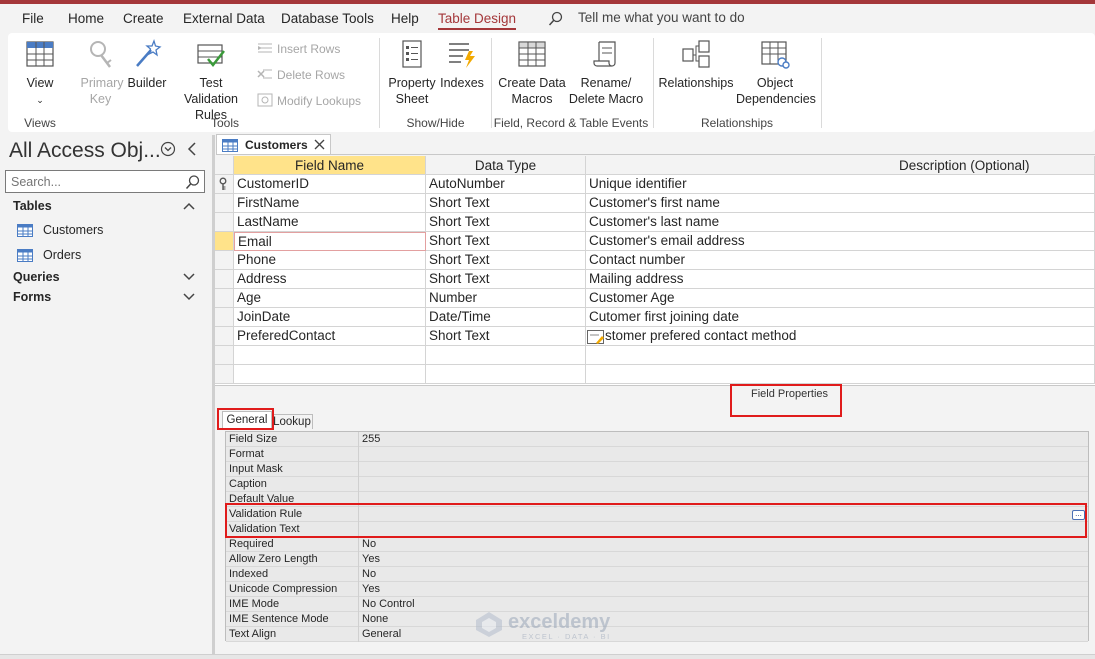 Image resolution: width=1095 pixels, height=659 pixels. Describe the element at coordinates (596, 337) in the screenshot. I see `smart-tag-icon` at that location.